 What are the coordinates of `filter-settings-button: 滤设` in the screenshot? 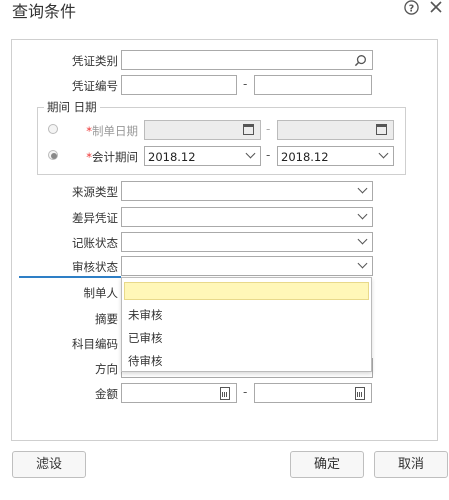 It's located at (49, 464).